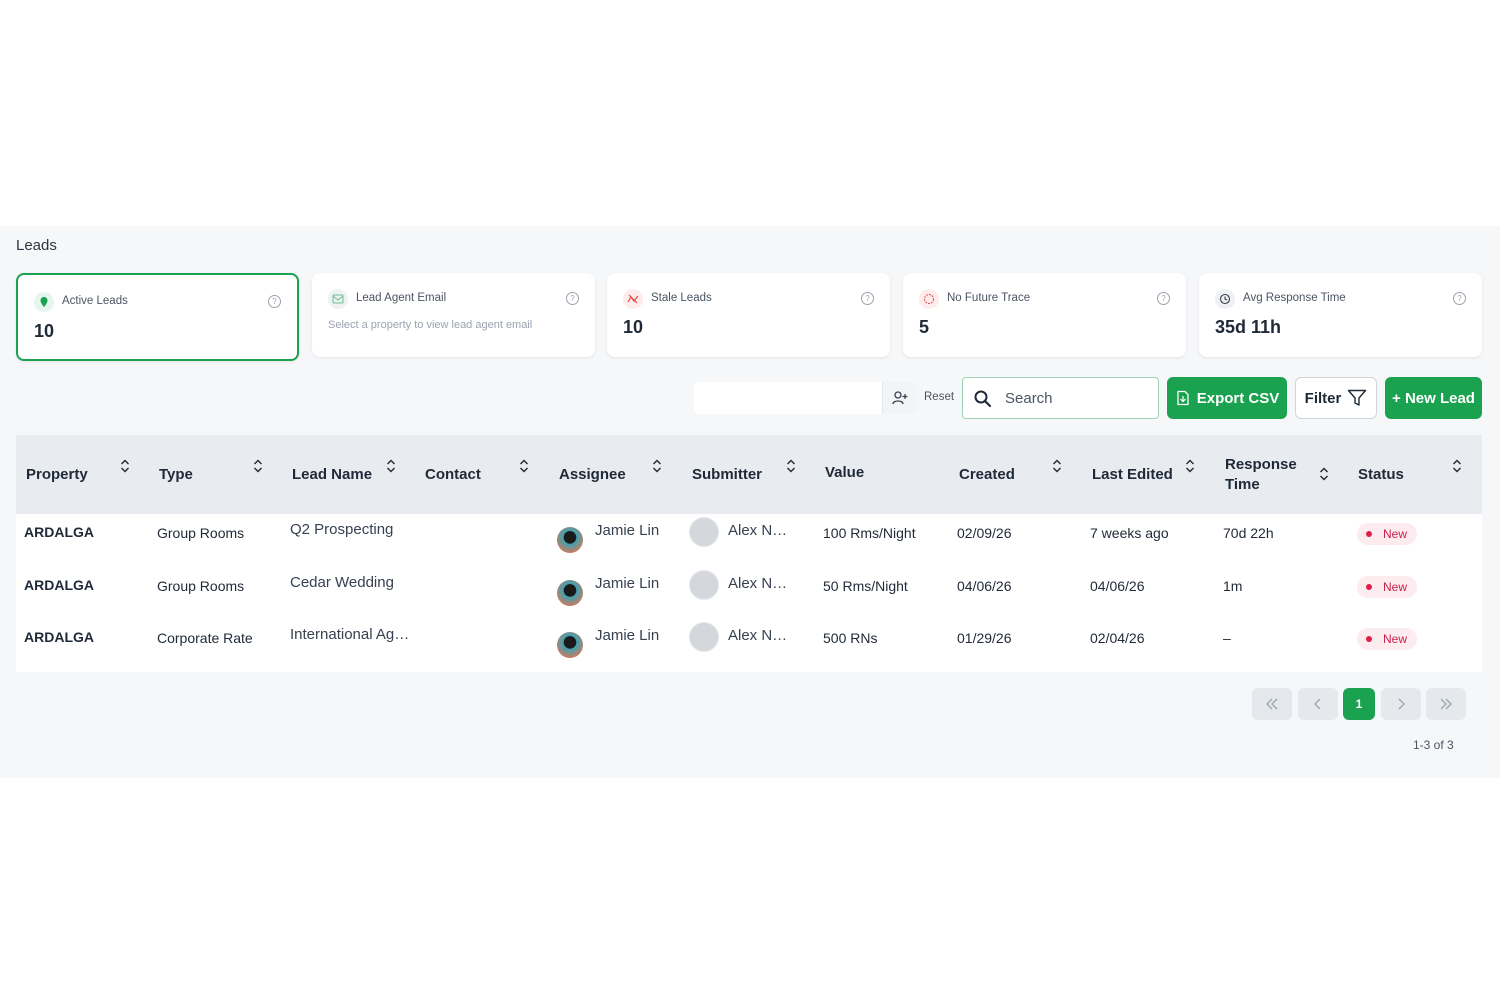 The image size is (1500, 1006). Describe the element at coordinates (157, 317) in the screenshot. I see `card-active-leads: Active Leads ? 10` at that location.